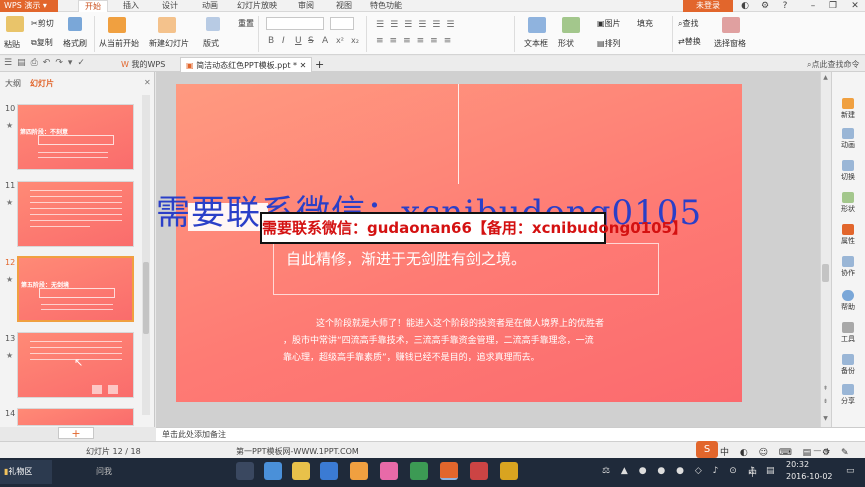 This screenshot has height=487, width=865. I want to click on wps-presentation-icon, so click(449, 471).